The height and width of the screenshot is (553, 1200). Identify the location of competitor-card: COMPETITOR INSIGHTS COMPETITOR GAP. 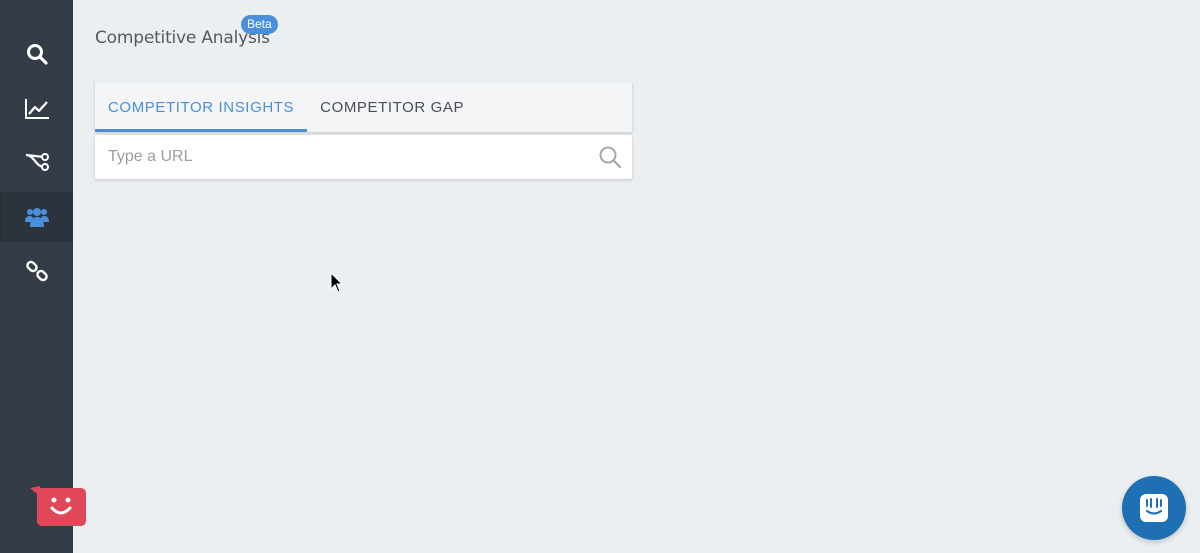
(363, 130).